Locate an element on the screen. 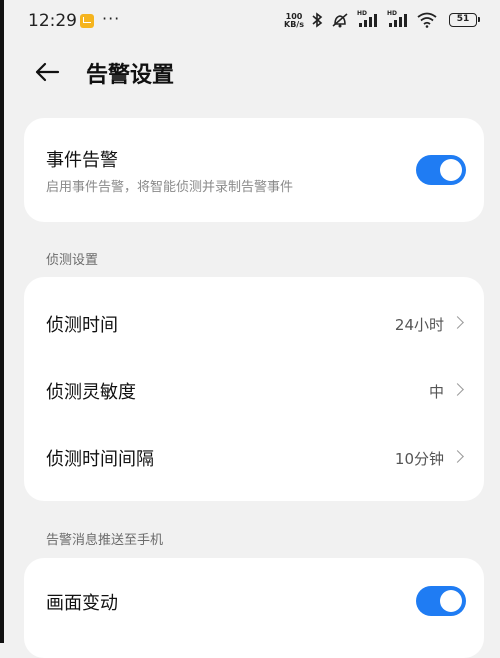  event-alarm-row: 事件告警 启用事件告警，将智能侦测并录制告警事件 is located at coordinates (254, 170).